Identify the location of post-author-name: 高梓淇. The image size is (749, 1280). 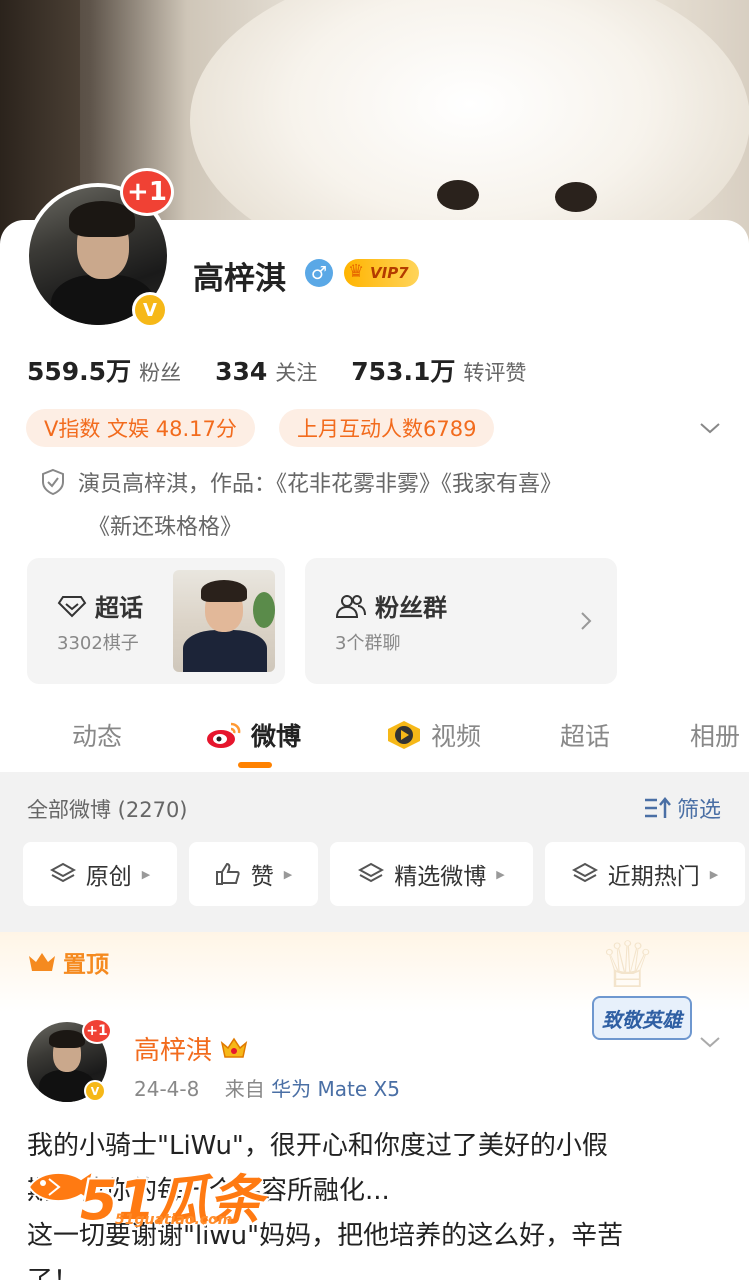
(191, 1048).